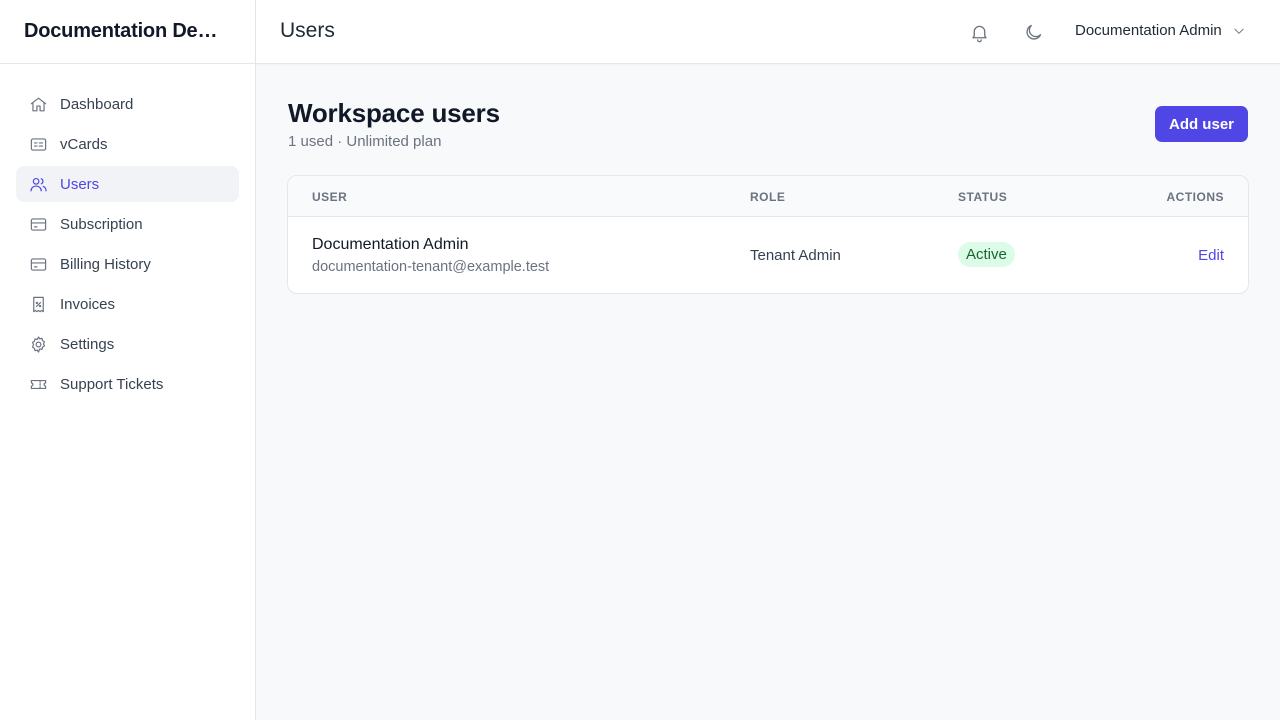  Describe the element at coordinates (127, 184) in the screenshot. I see `sidebar-item-users: Users` at that location.